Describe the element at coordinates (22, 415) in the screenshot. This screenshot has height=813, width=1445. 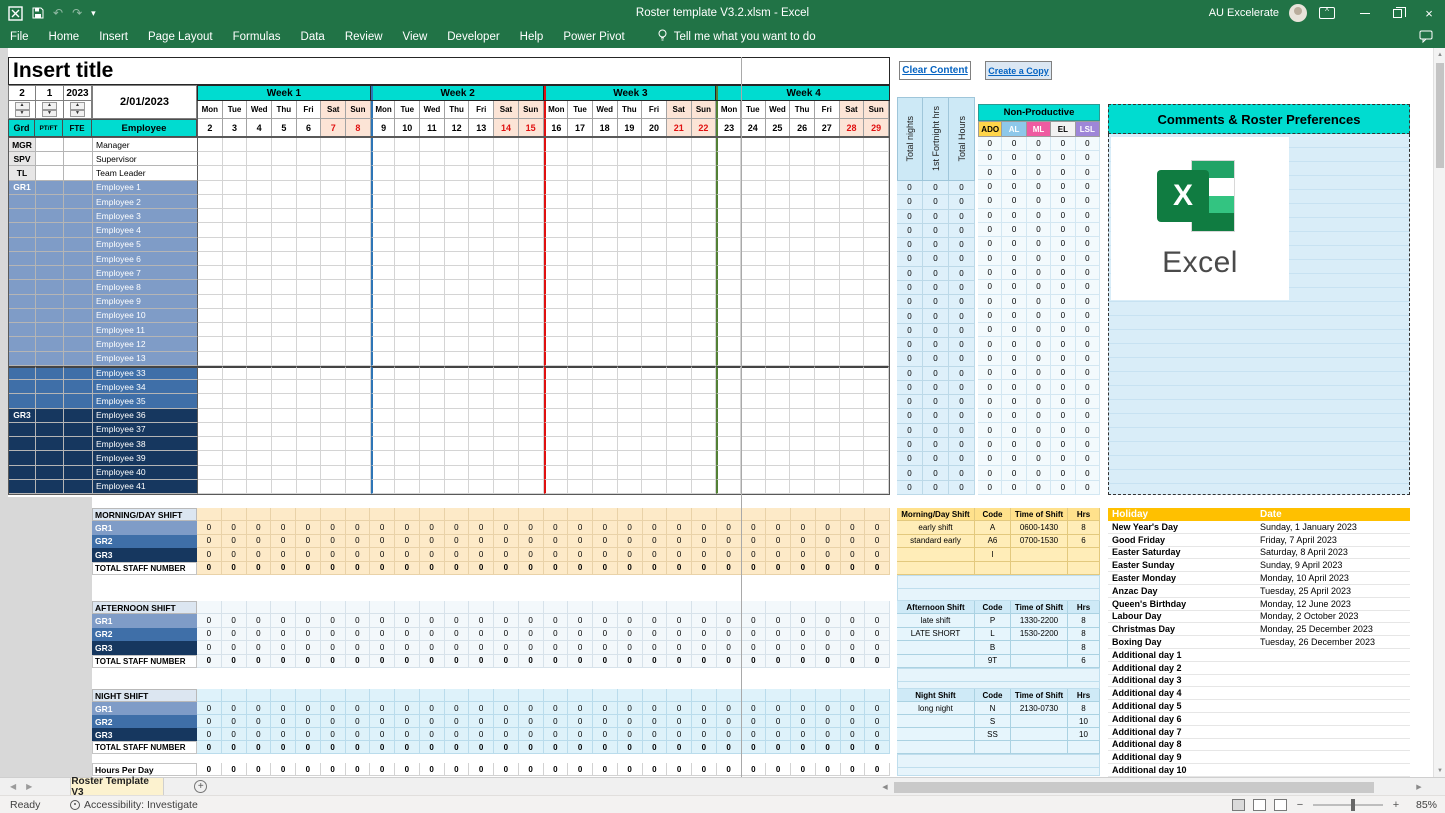
I see `employee-grade-cell: GR3` at that location.